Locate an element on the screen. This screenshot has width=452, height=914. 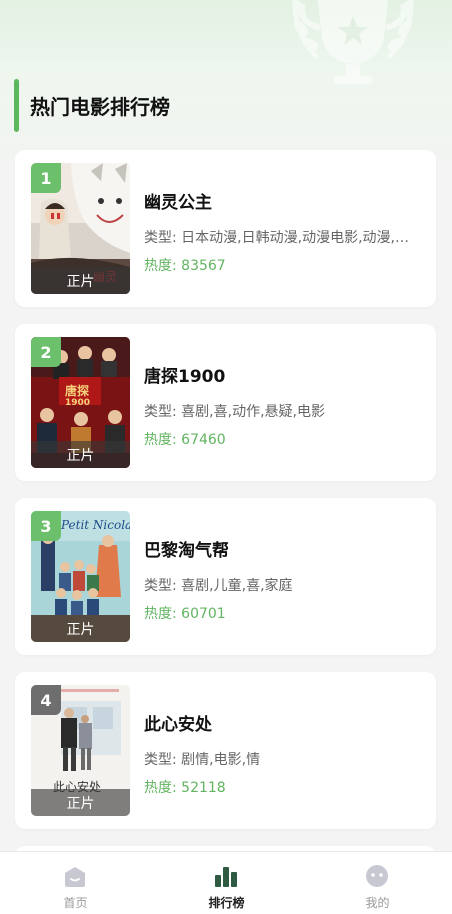
movie-title: 此心安处 is located at coordinates (178, 722).